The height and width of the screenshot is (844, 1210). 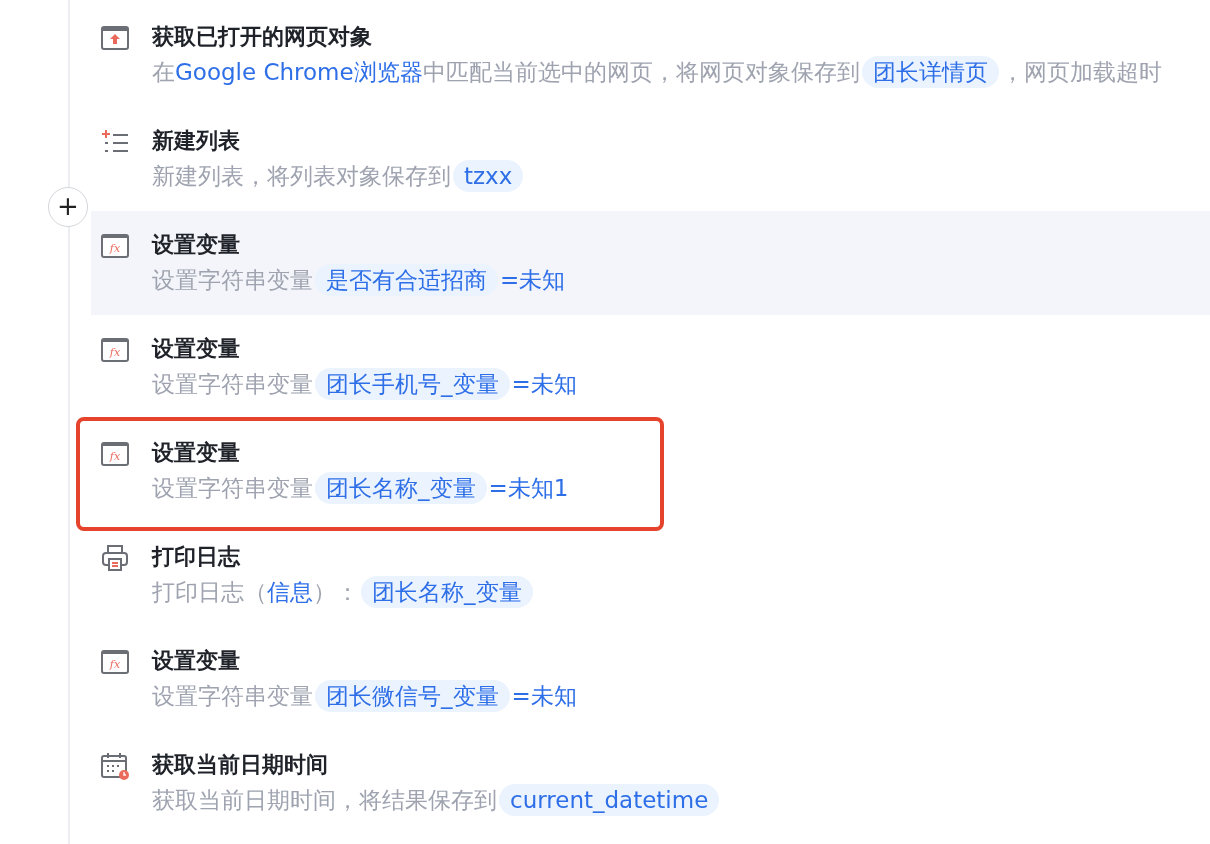 I want to click on parameter-link: 信息, so click(x=290, y=592).